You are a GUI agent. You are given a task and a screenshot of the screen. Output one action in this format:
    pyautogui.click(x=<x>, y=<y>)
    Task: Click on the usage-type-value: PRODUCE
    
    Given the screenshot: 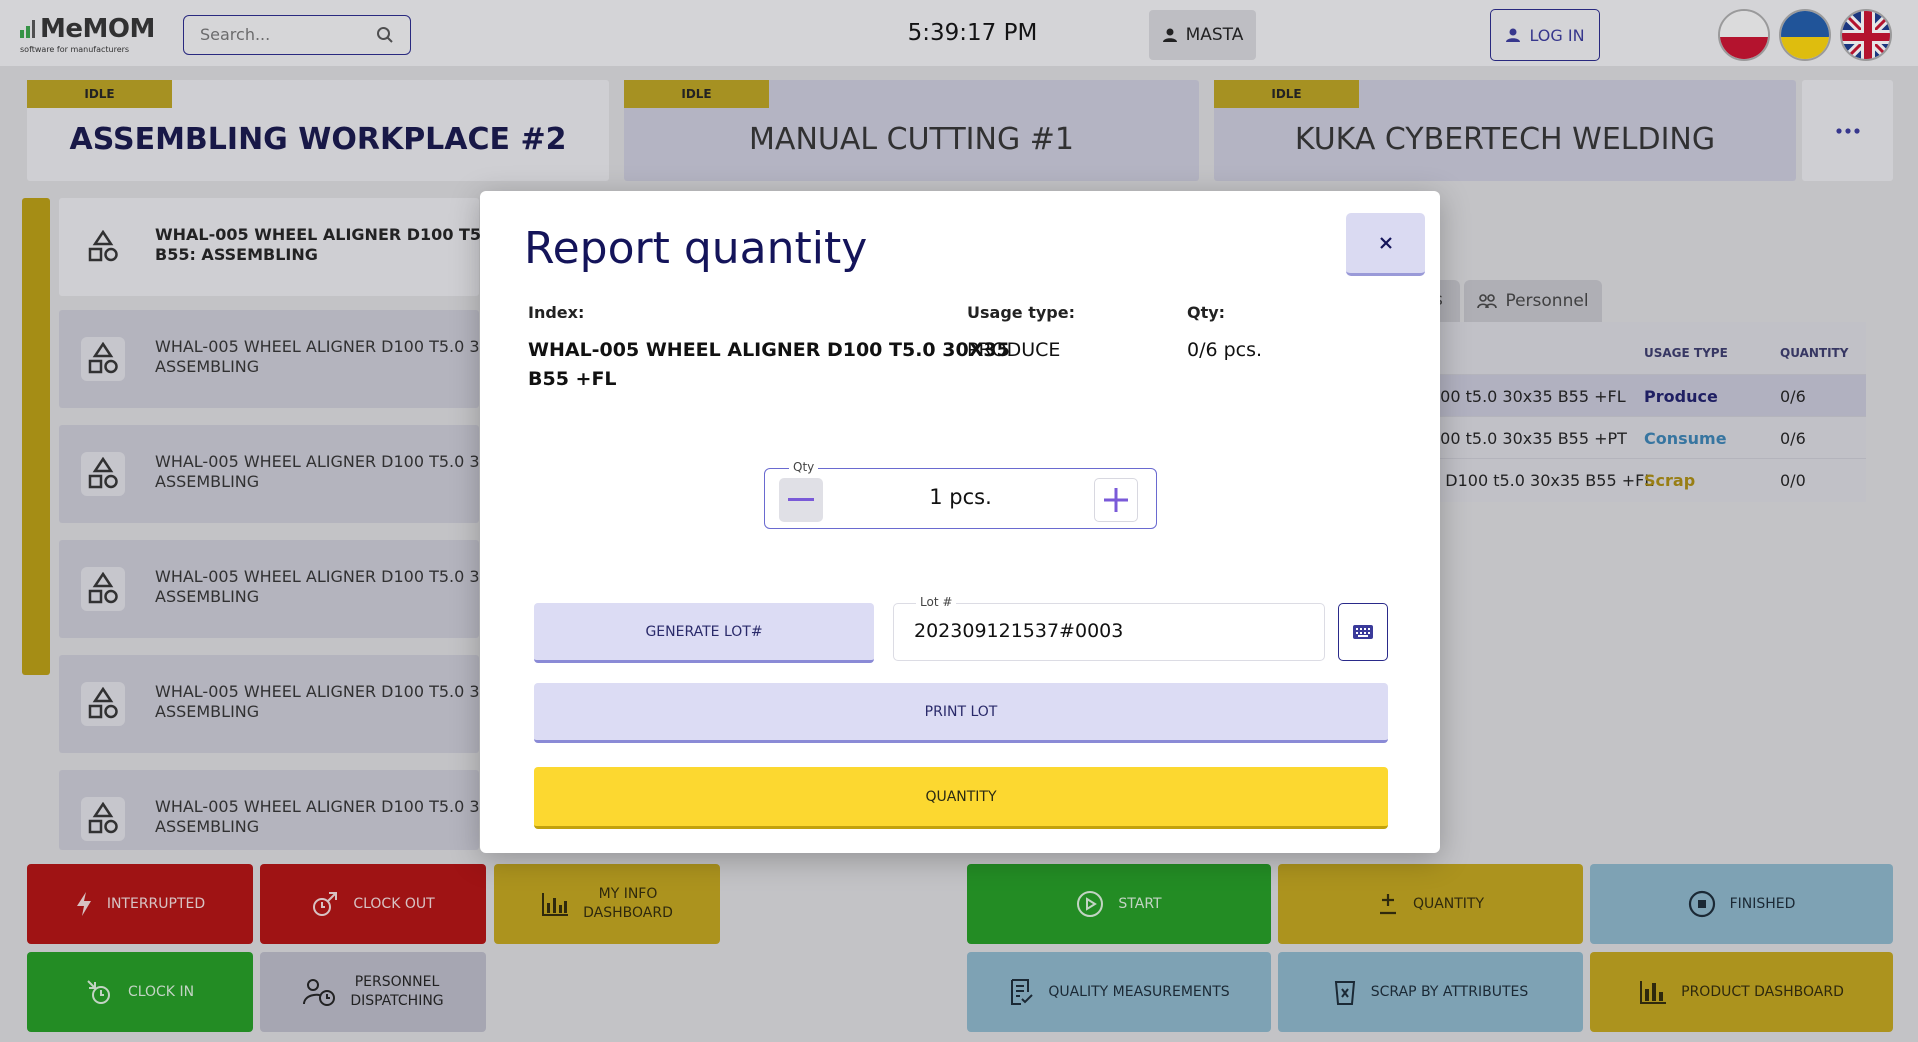 What is the action you would take?
    pyautogui.click(x=1014, y=350)
    